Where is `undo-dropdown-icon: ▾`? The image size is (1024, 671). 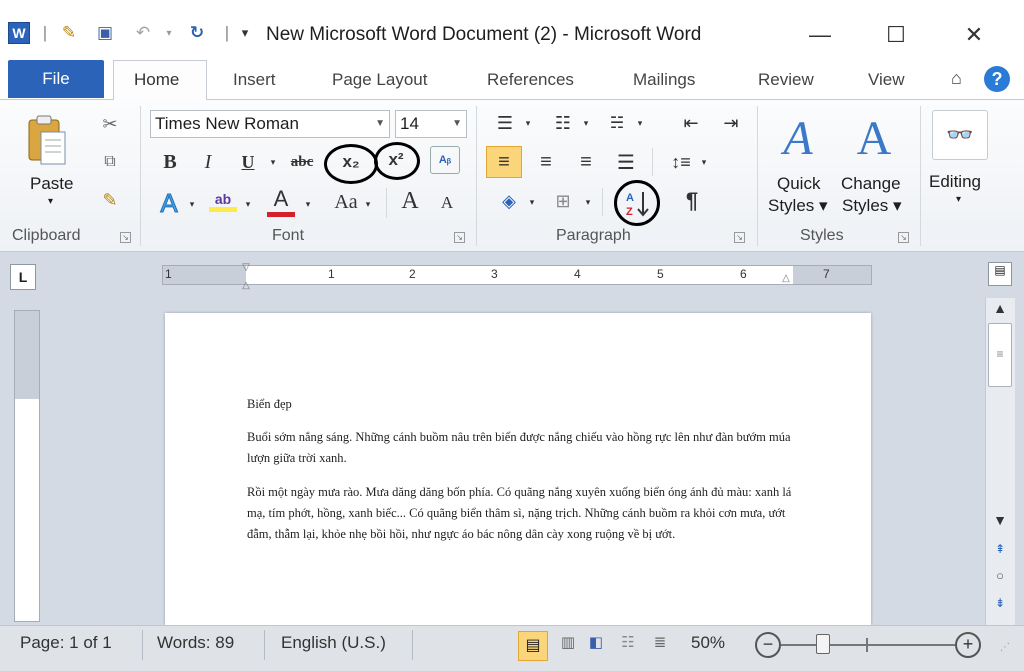
undo-dropdown-icon: ▾ is located at coordinates (169, 33).